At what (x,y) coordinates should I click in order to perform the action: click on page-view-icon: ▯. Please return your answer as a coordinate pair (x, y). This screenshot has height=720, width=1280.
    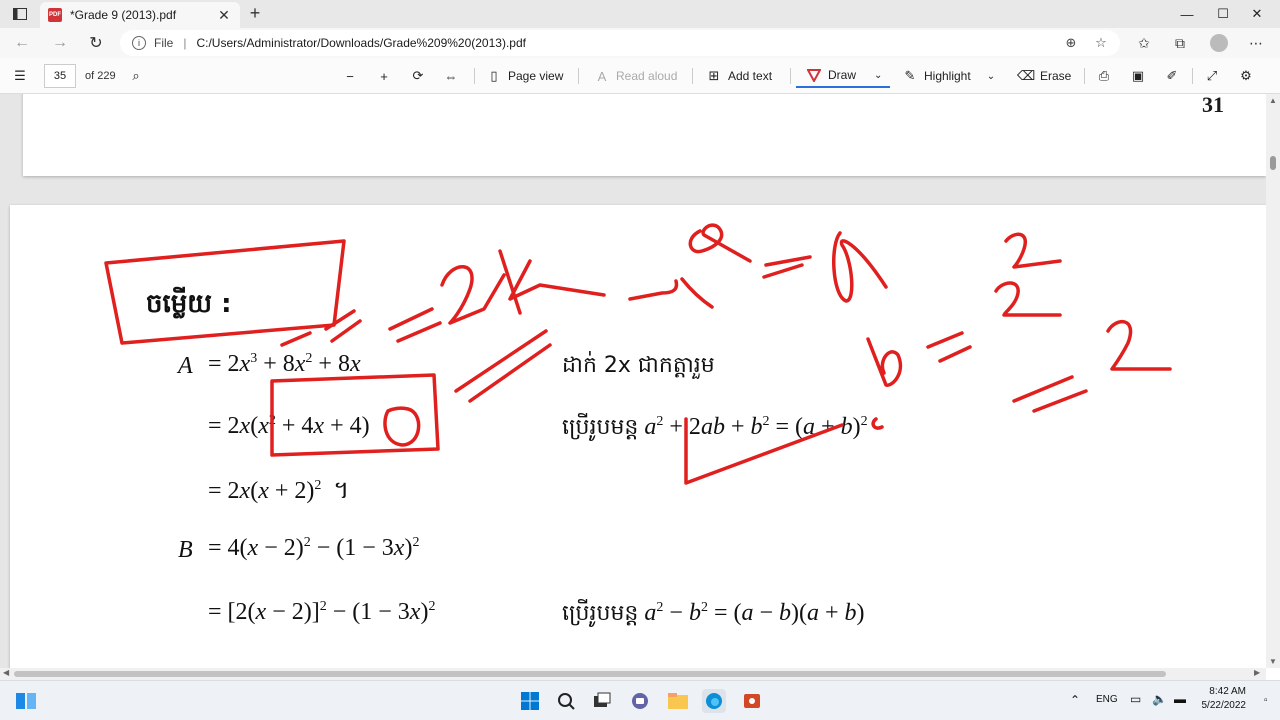
    Looking at the image, I should click on (494, 75).